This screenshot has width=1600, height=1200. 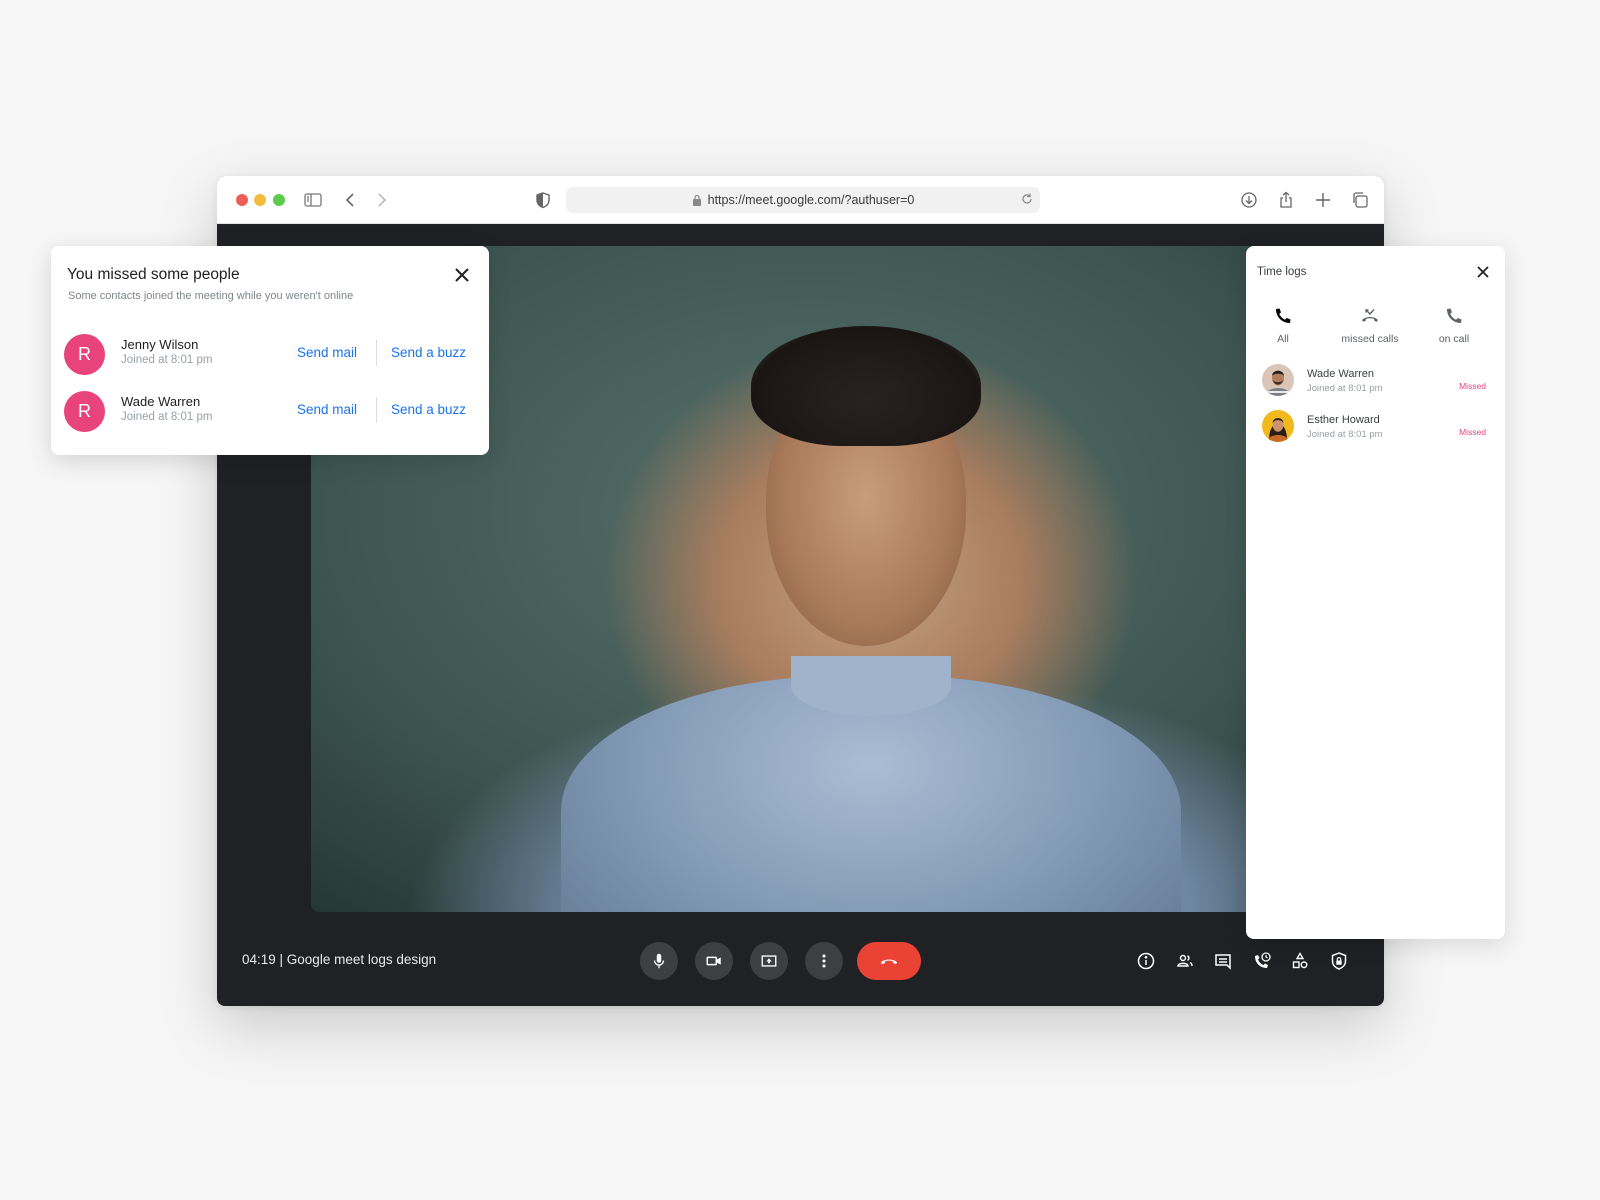 What do you see at coordinates (1454, 339) in the screenshot?
I see `tab-label: on call` at bounding box center [1454, 339].